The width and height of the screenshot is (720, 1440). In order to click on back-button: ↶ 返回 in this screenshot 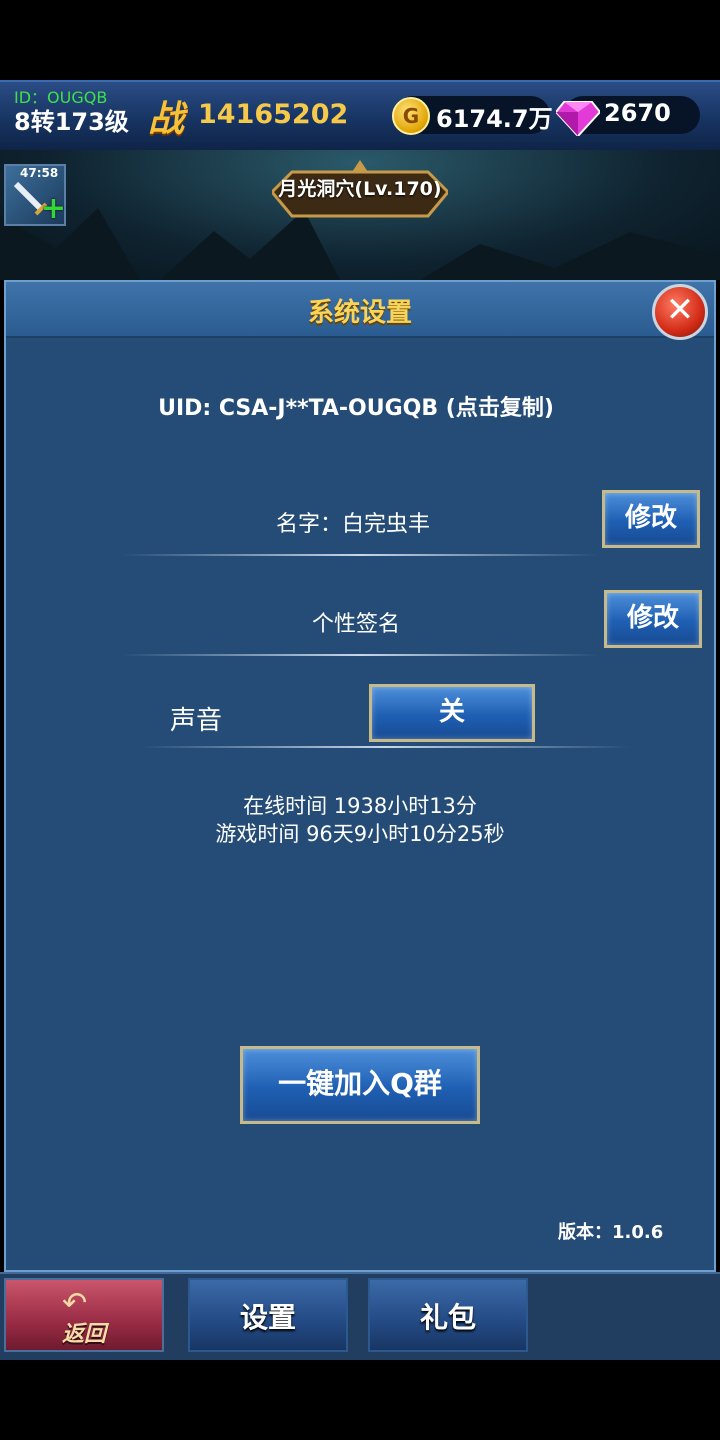, I will do `click(84, 1315)`.